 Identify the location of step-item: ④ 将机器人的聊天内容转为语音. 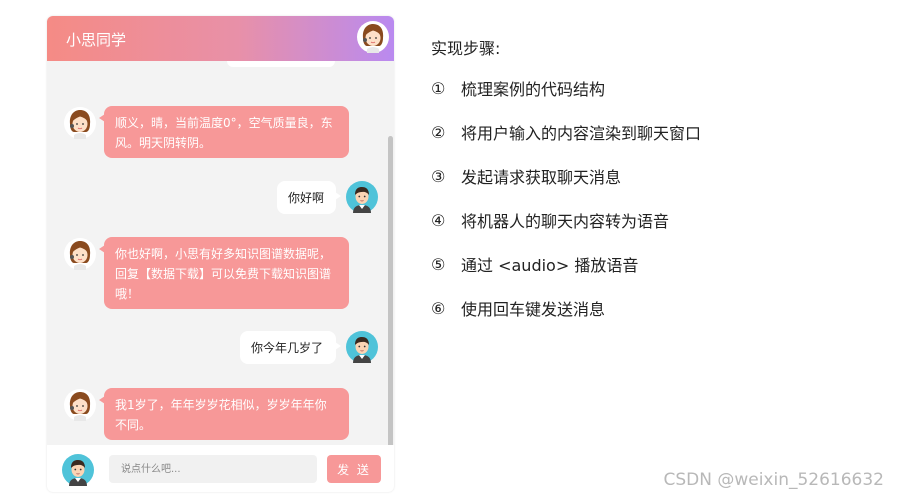
(566, 220).